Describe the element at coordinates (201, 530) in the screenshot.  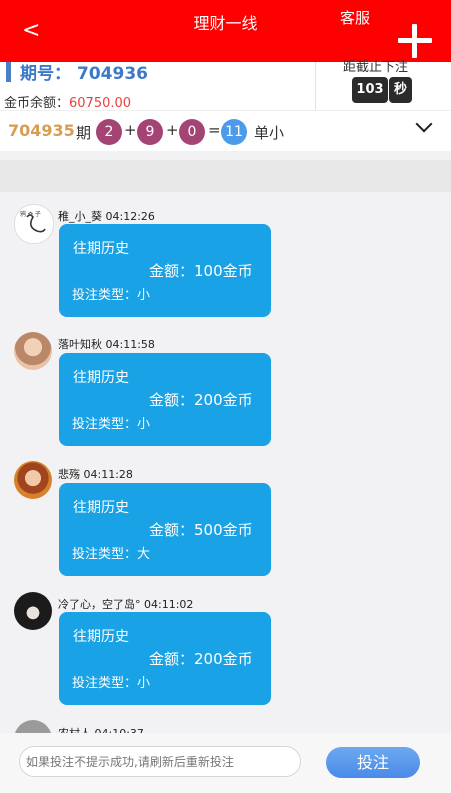
I see `bet-amount: 金额：500金币` at that location.